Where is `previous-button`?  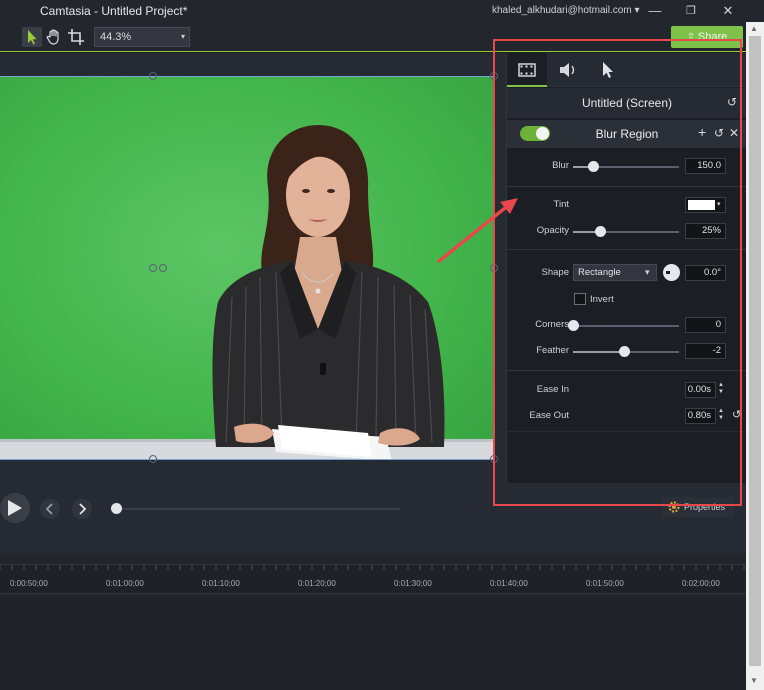 previous-button is located at coordinates (50, 509).